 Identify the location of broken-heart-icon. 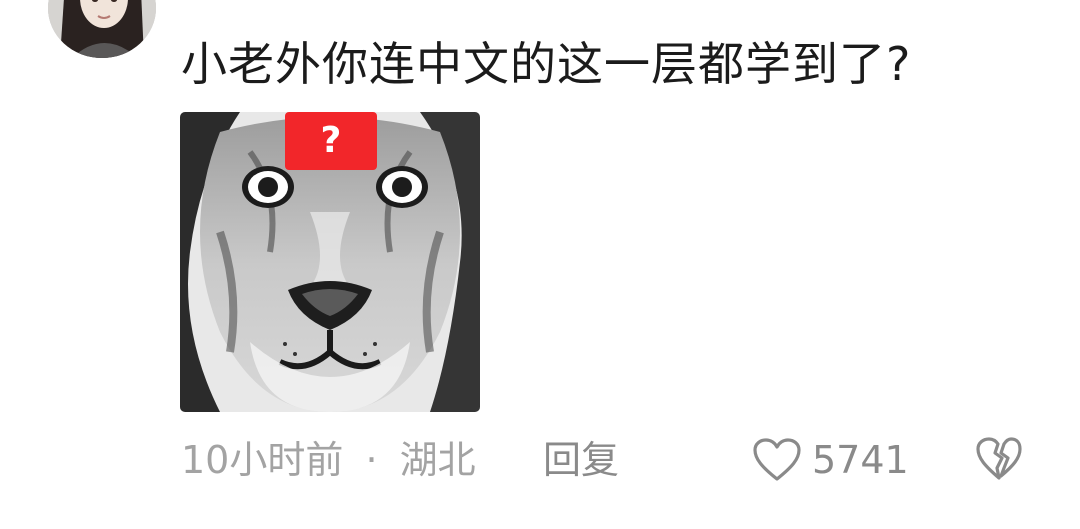
(999, 458).